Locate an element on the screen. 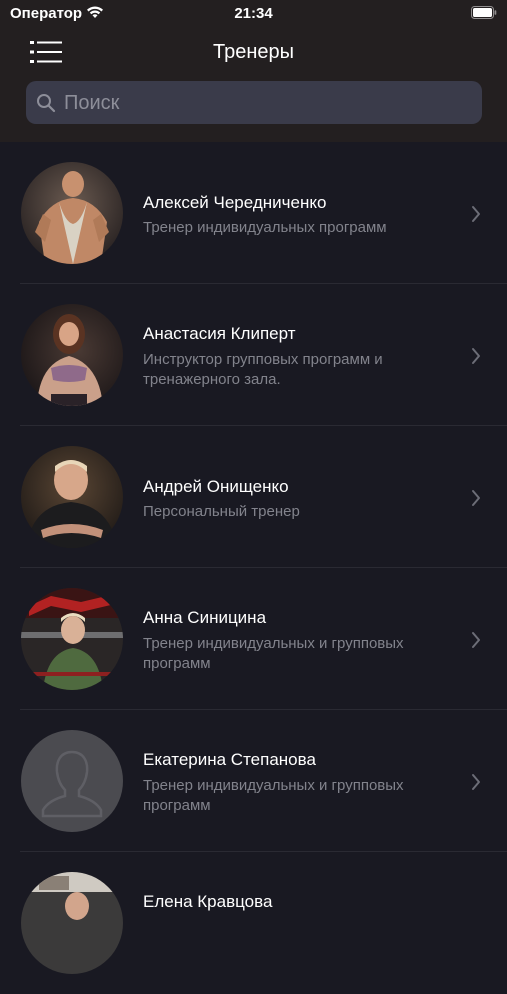  trainer-name: Анна Синицина is located at coordinates (205, 617).